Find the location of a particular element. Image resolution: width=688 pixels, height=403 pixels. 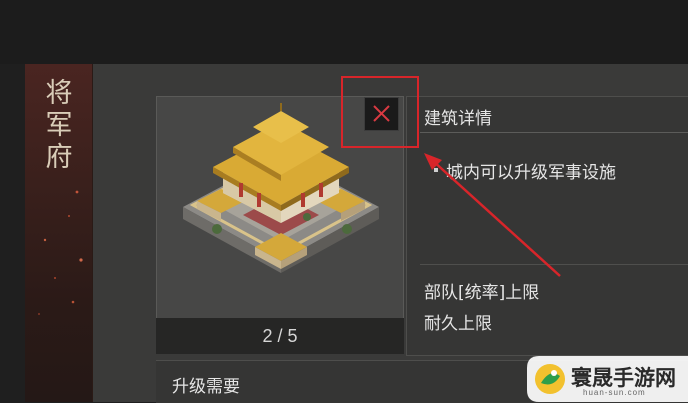

building-level: 2 / 5 is located at coordinates (280, 336).